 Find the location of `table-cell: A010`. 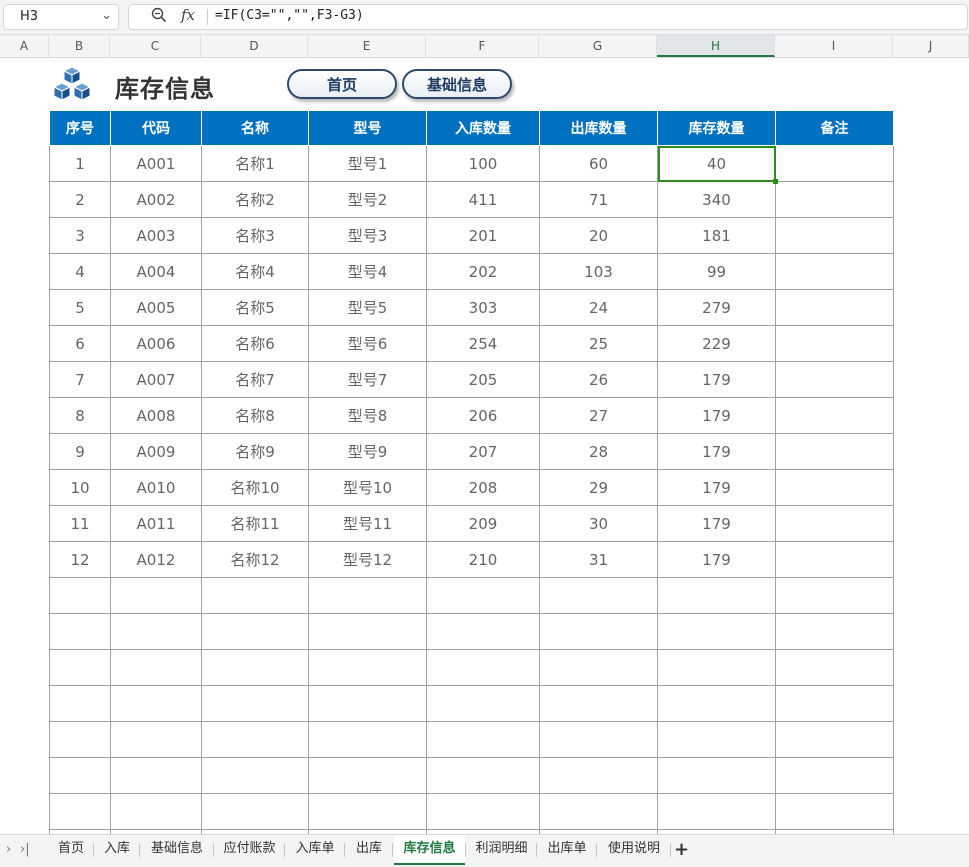

table-cell: A010 is located at coordinates (156, 487).